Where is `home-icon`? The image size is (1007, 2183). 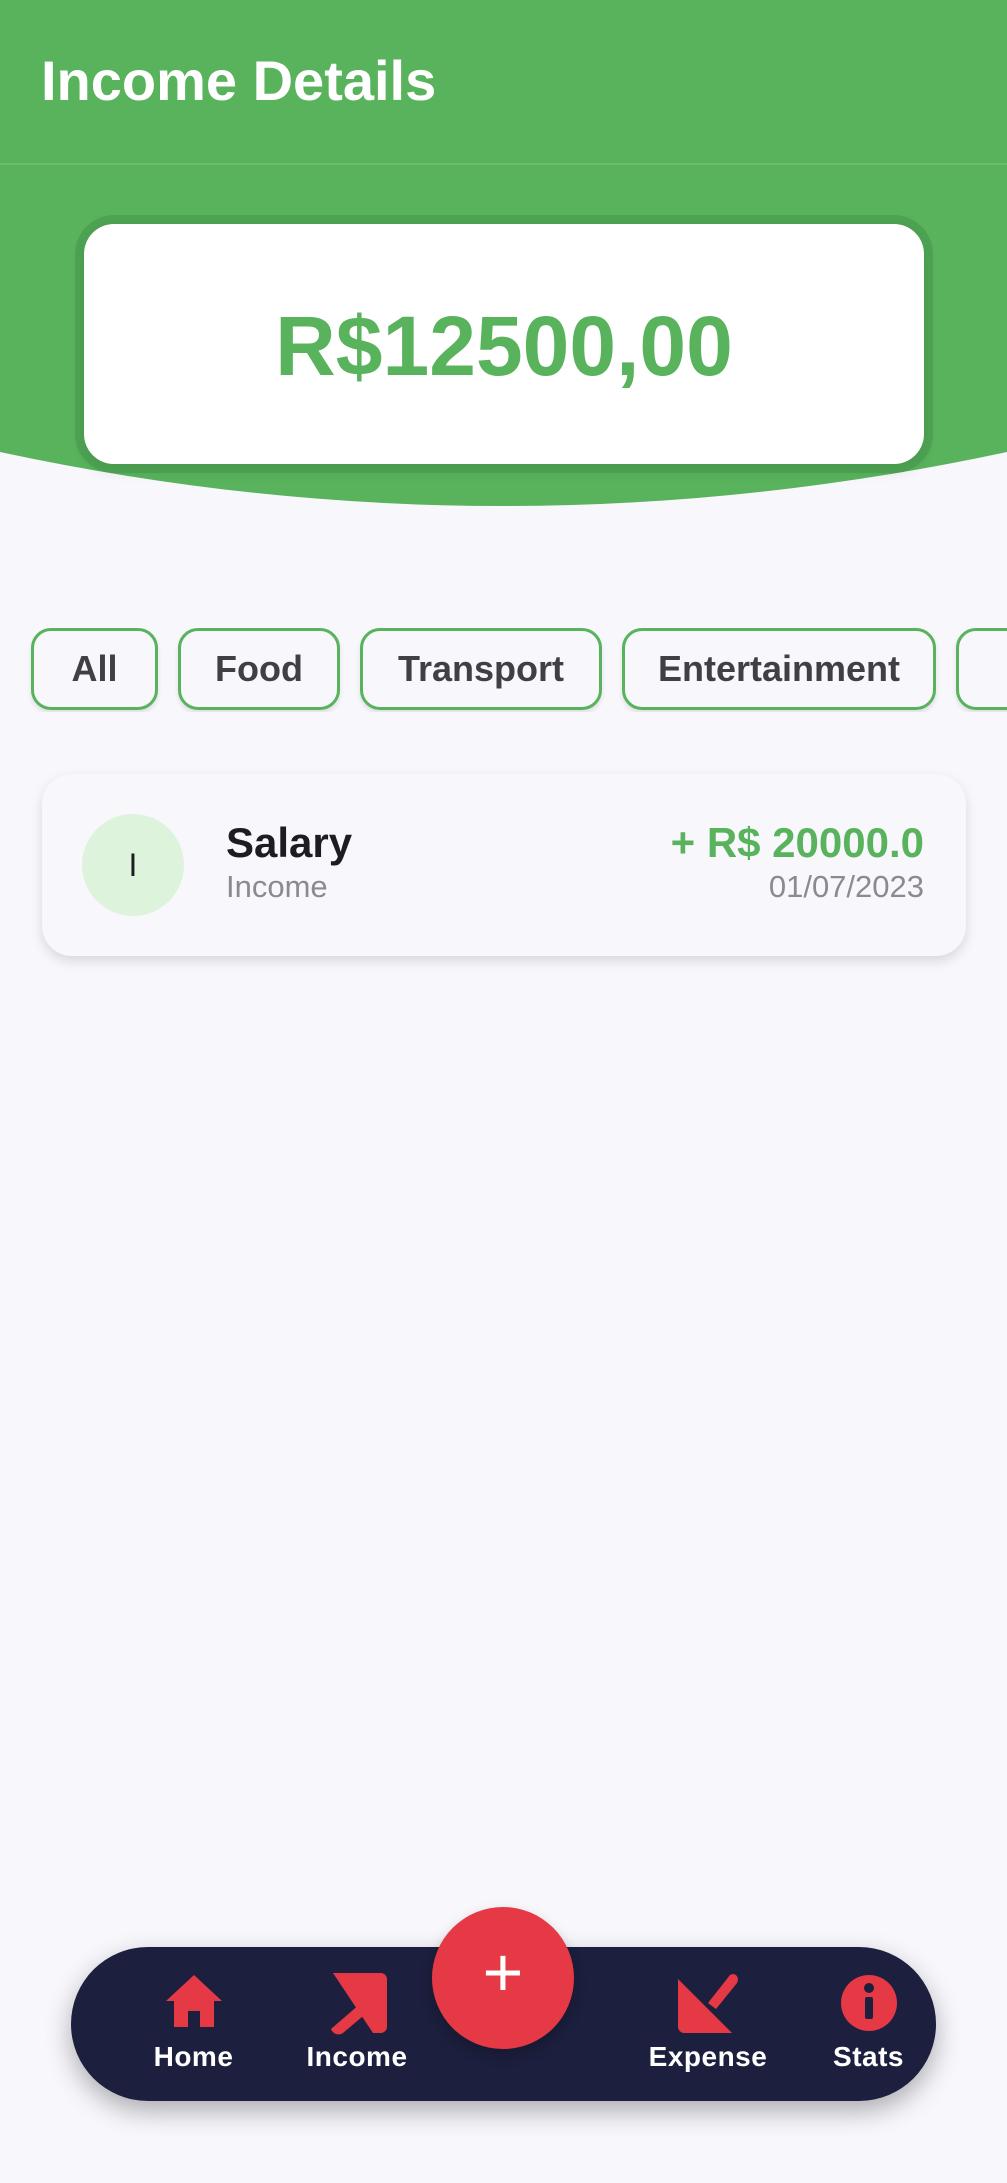
home-icon is located at coordinates (193, 2001).